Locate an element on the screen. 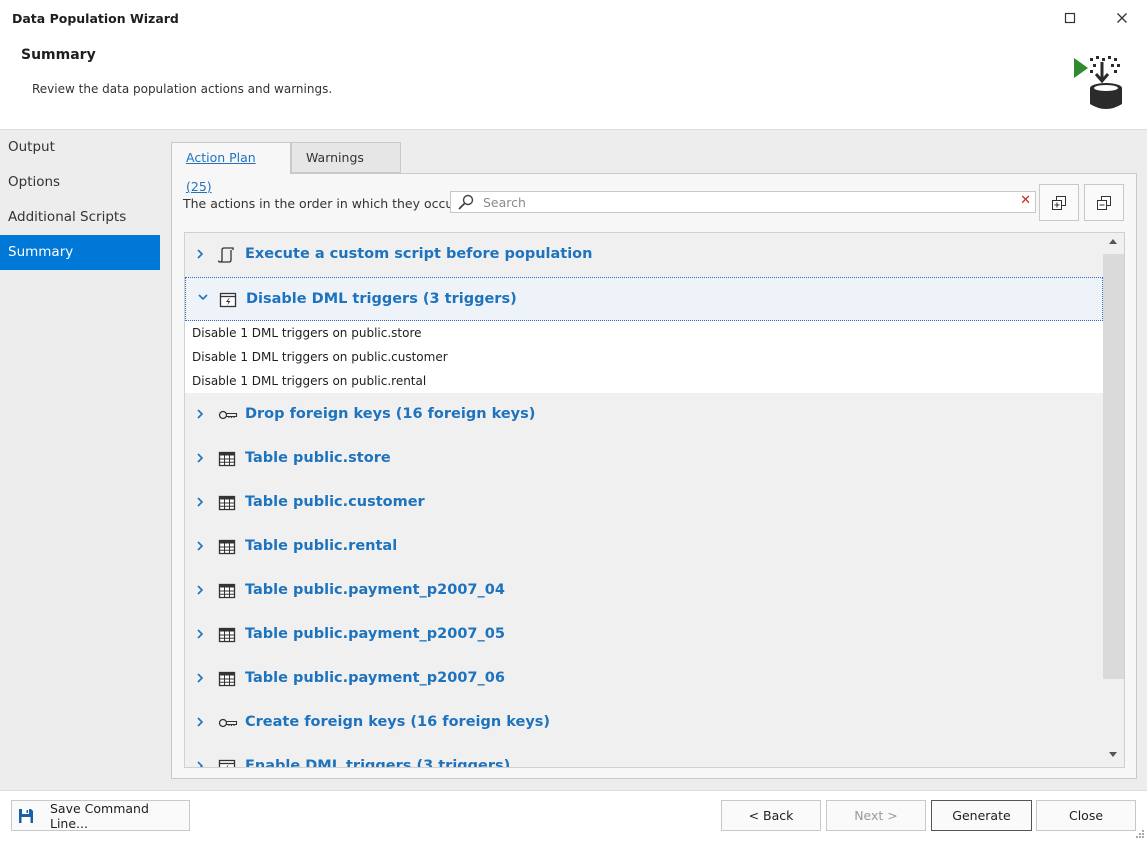 The width and height of the screenshot is (1147, 841). close-window-button is located at coordinates (1122, 18).